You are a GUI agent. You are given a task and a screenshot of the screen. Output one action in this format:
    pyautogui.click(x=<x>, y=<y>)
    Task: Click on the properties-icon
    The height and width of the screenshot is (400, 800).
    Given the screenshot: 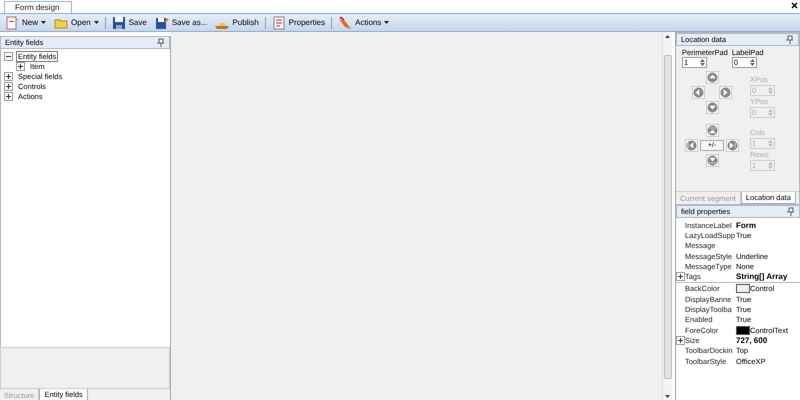 What is the action you would take?
    pyautogui.click(x=278, y=22)
    